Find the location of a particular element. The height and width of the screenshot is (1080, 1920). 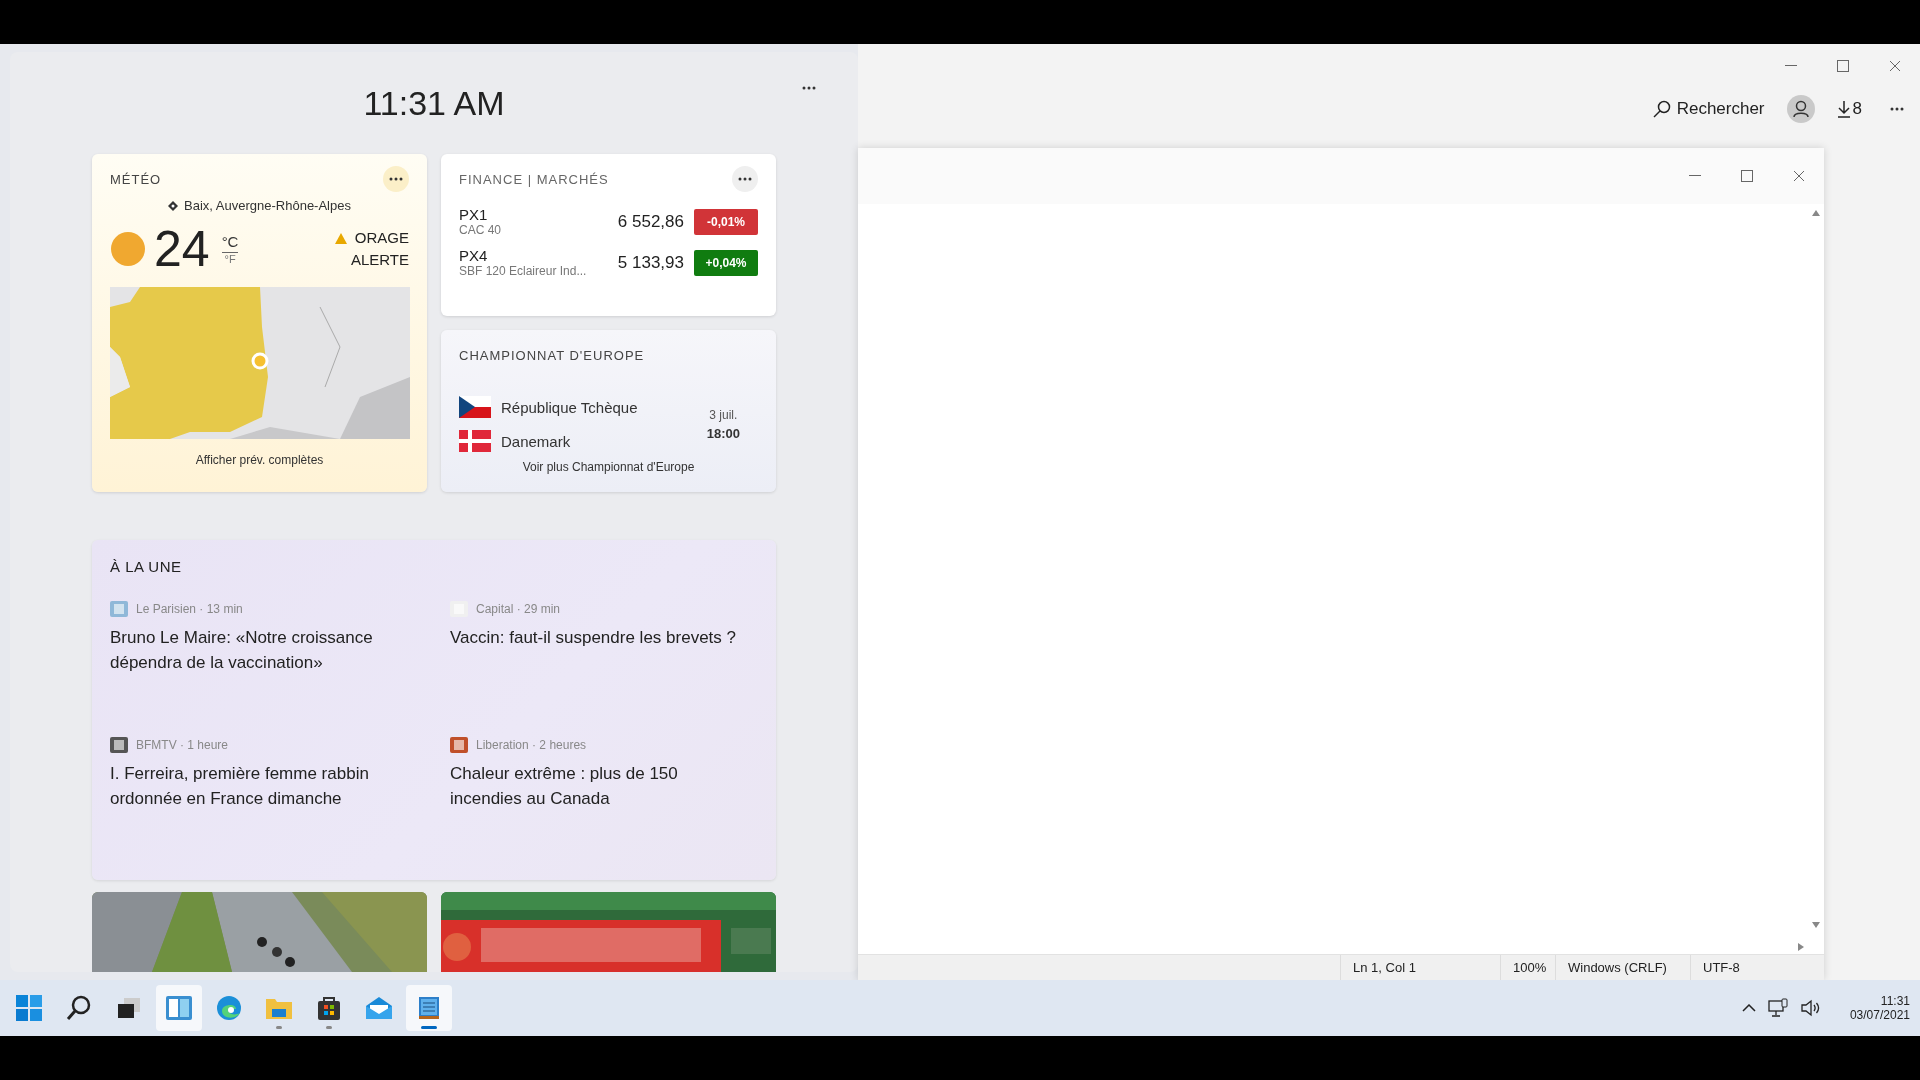

match-date: 3 juil. is located at coordinates (723, 414).